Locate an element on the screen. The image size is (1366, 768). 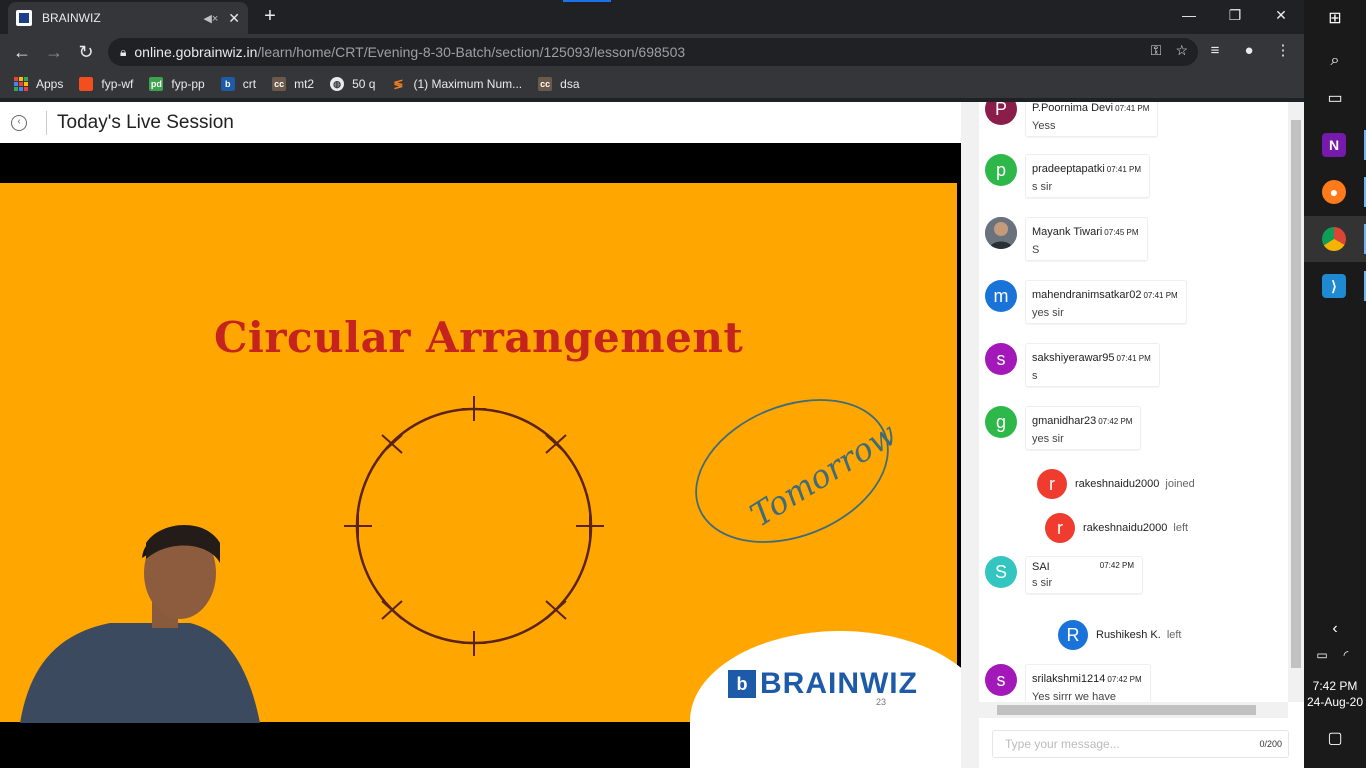
bookmark-apps: Apps is located at coordinates (38, 84).